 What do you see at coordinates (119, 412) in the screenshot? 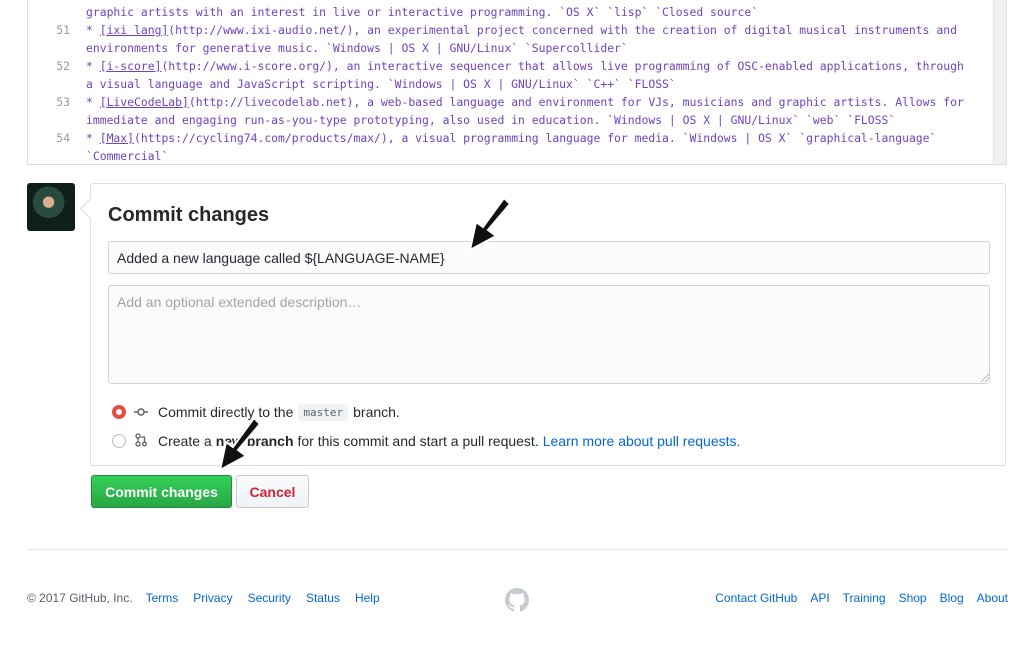
I see `radio-commit-direct` at bounding box center [119, 412].